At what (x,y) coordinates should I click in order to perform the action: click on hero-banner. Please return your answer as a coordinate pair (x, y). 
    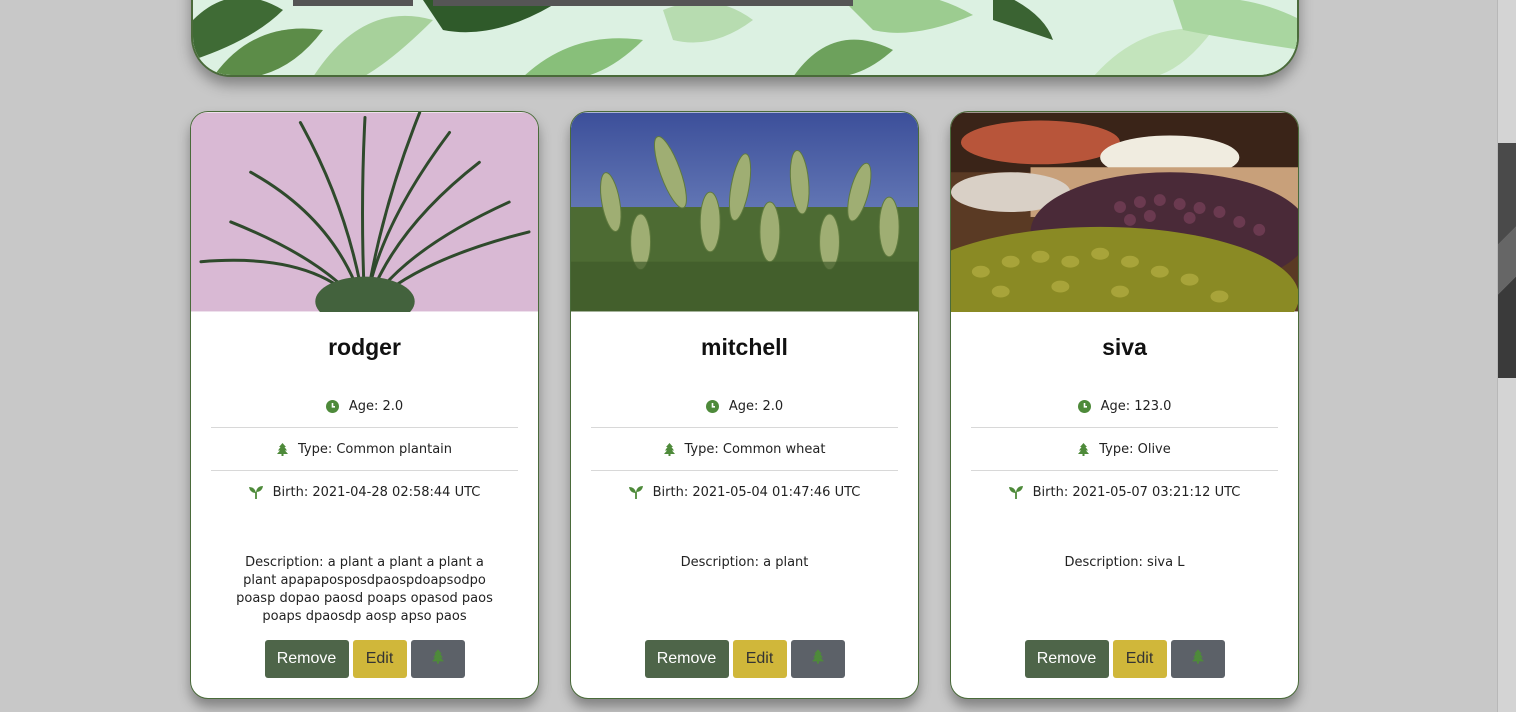
    Looking at the image, I should click on (745, 38).